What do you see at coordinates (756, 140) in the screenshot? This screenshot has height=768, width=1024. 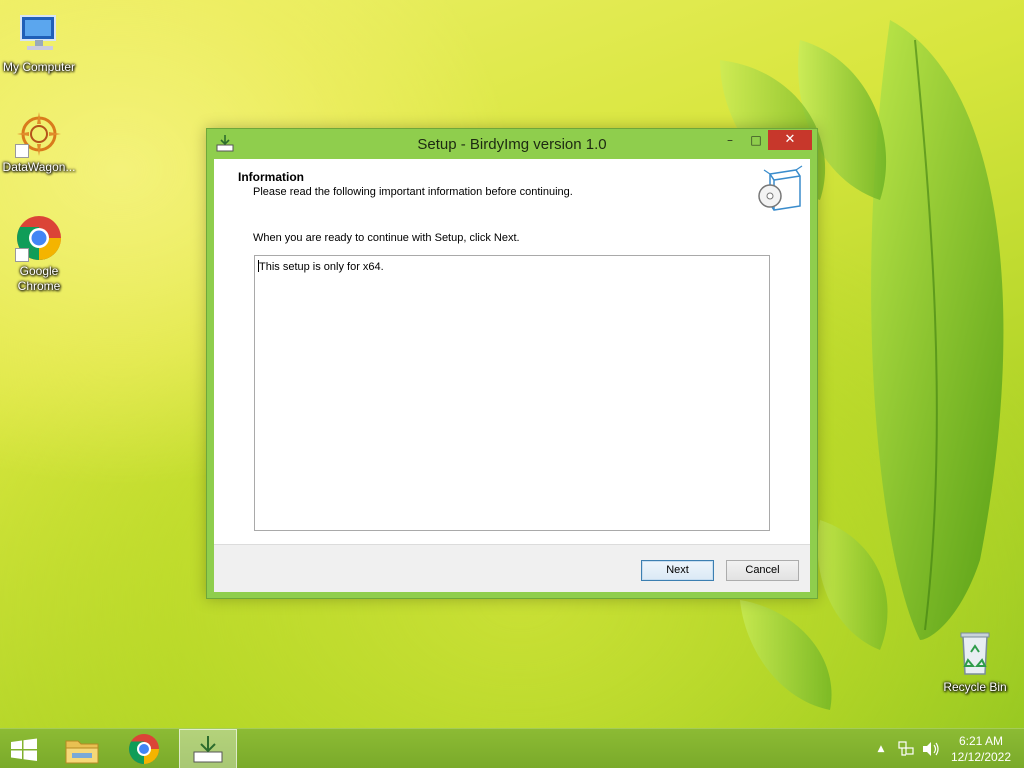 I see `maximize-button: □` at bounding box center [756, 140].